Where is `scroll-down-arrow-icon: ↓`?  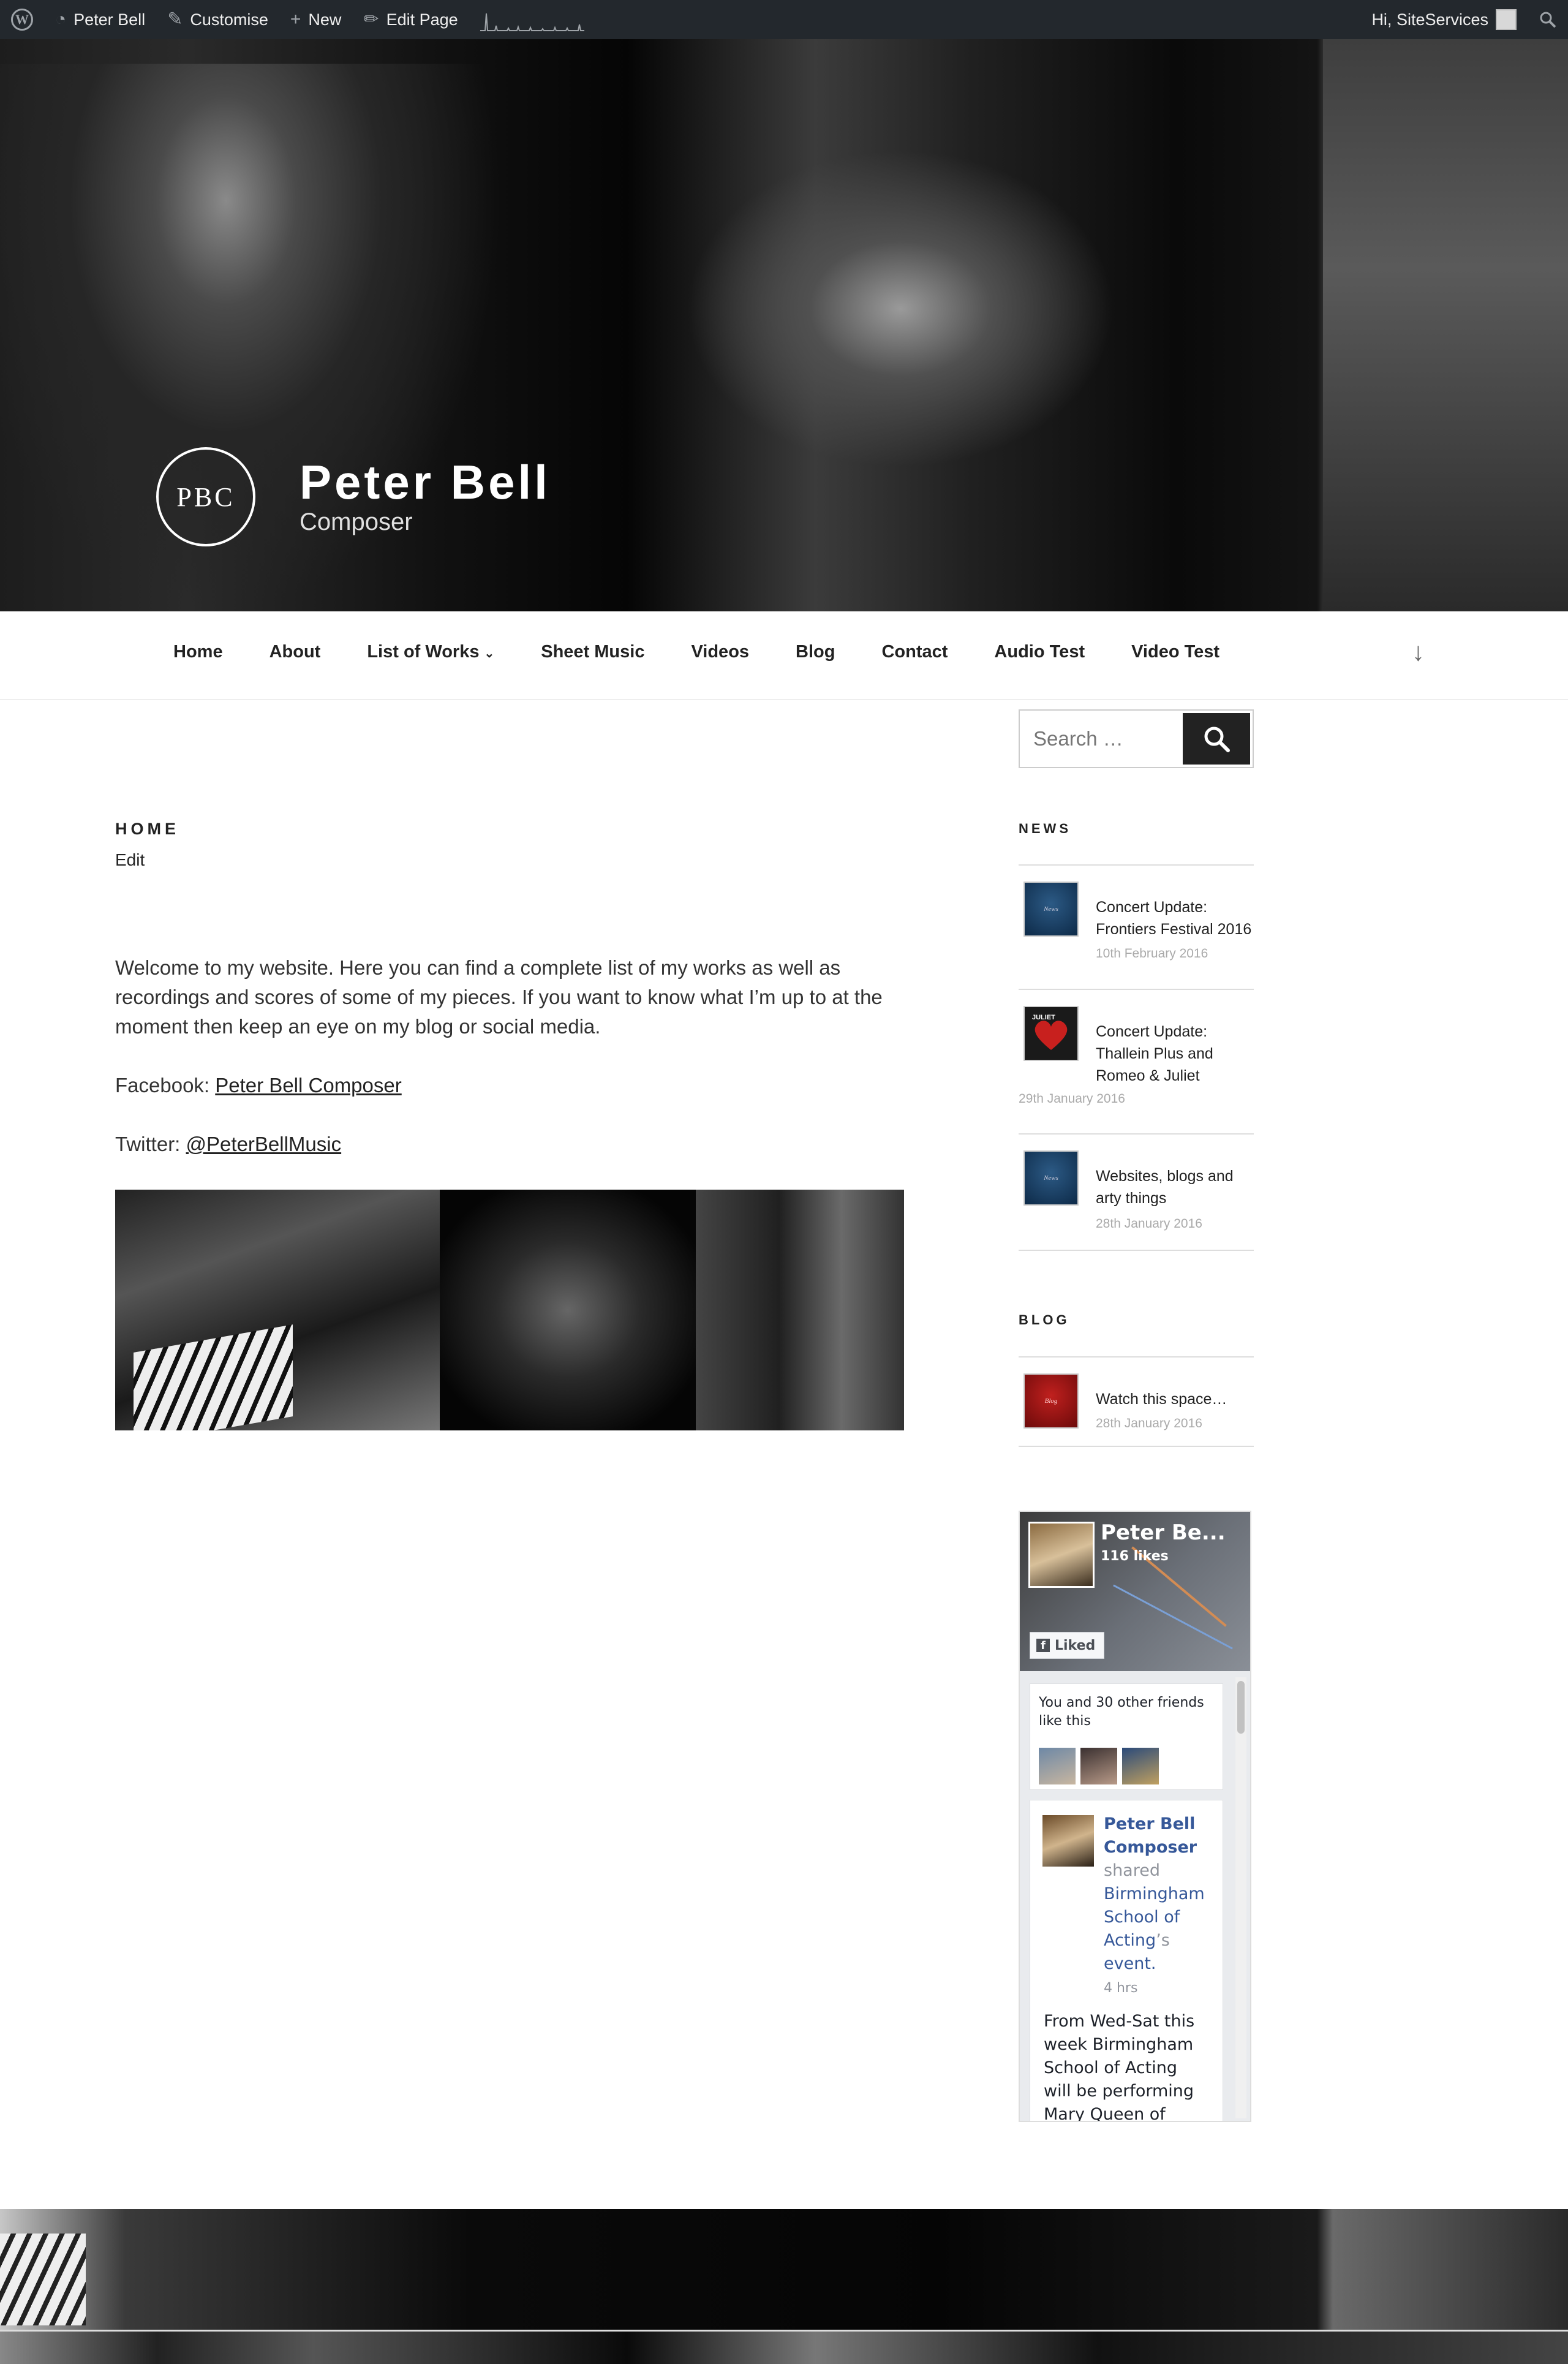
scroll-down-arrow-icon: ↓ is located at coordinates (1419, 652).